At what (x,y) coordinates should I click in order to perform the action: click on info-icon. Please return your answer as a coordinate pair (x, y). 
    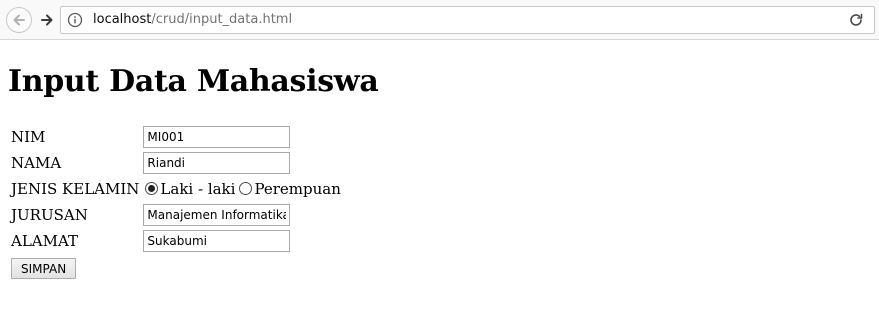
    Looking at the image, I should click on (75, 20).